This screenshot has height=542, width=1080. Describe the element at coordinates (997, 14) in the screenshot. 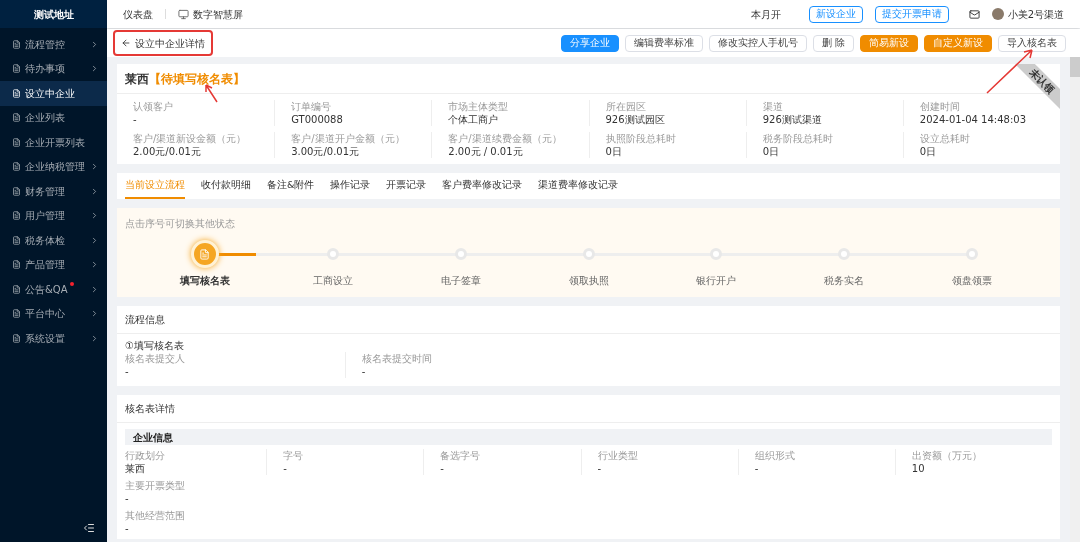

I see `user-avatar` at that location.